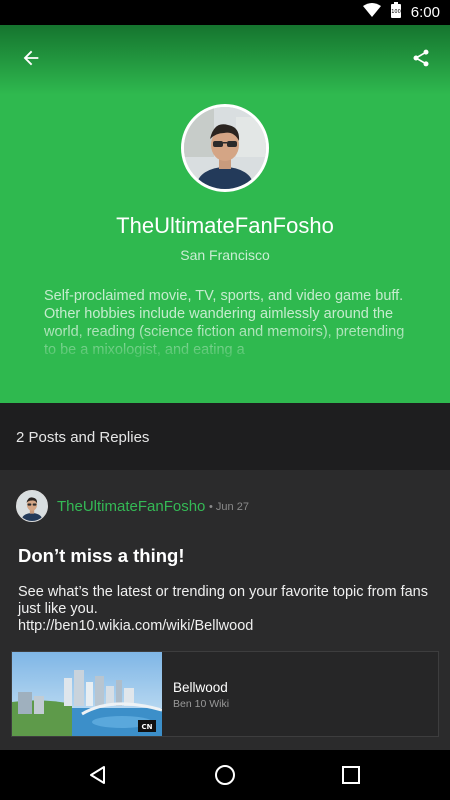 This screenshot has height=800, width=450. I want to click on post-author-name: TheUltimateFanFosho, so click(131, 506).